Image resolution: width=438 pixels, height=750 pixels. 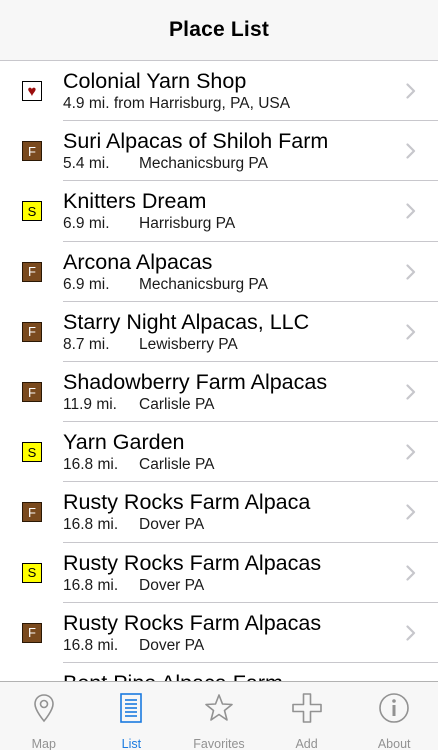 I want to click on place-row: S Yarn Garden 16.8 mi. Carlisle PA, so click(x=219, y=452).